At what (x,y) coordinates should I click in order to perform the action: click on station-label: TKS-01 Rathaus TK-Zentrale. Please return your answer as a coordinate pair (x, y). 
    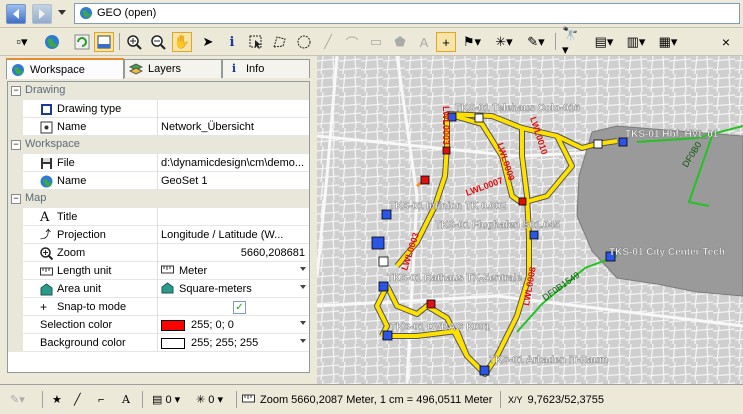
    Looking at the image, I should click on (454, 278).